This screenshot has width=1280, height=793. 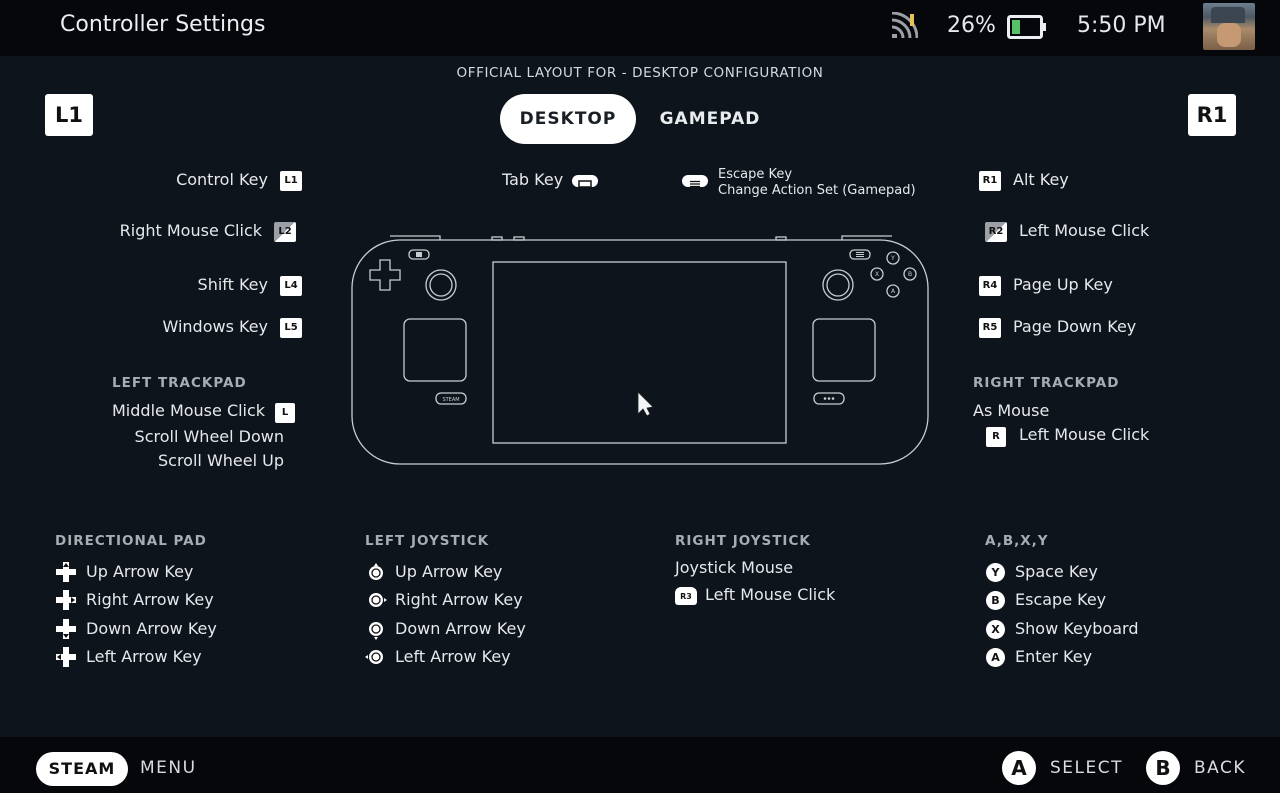 I want to click on r2-badge-icon: R2, so click(x=996, y=232).